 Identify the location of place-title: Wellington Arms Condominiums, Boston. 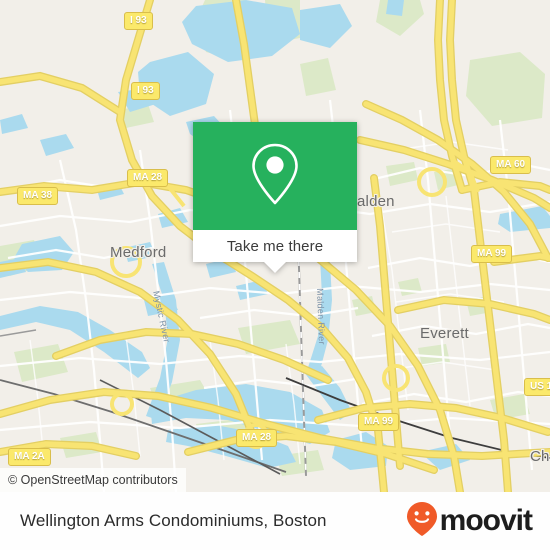
(173, 520).